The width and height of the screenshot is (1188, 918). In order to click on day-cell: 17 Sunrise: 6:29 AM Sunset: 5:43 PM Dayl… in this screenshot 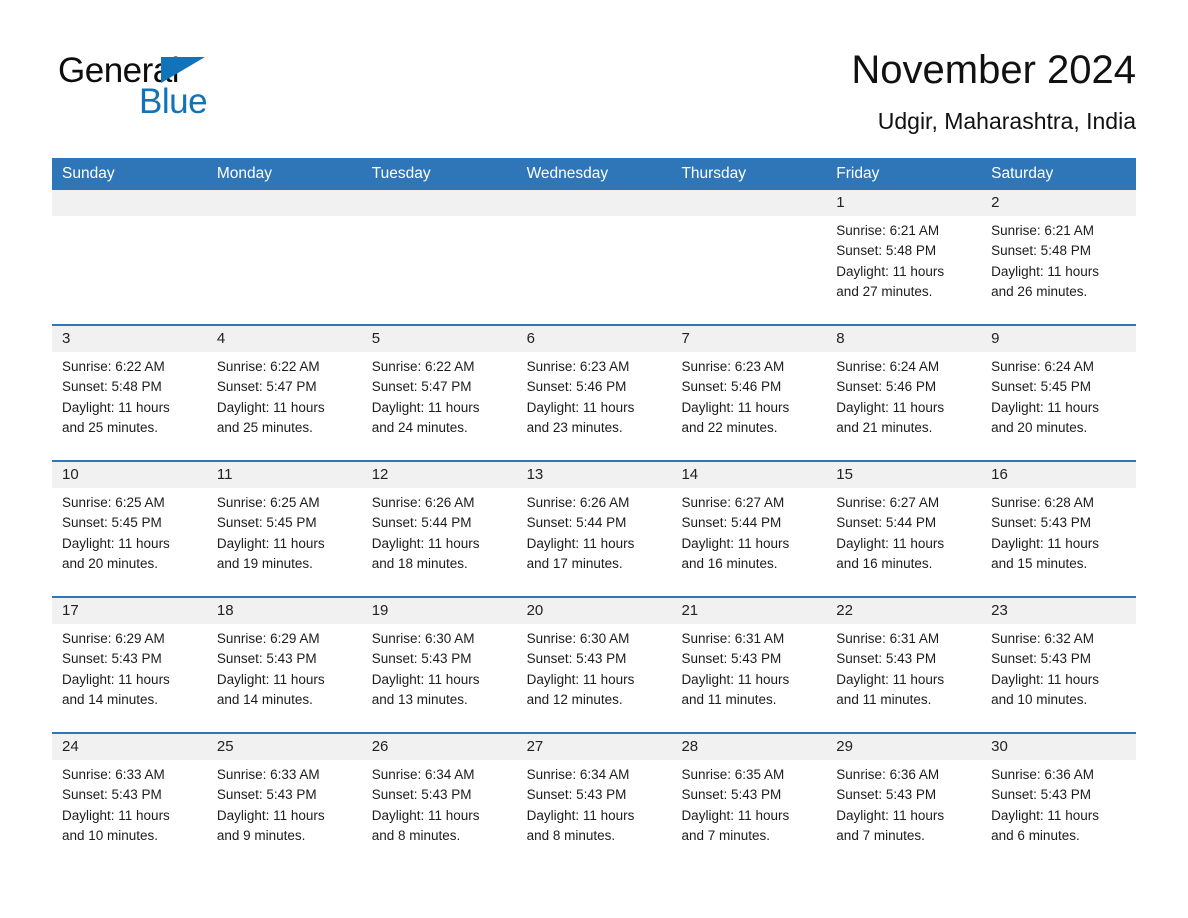, I will do `click(129, 665)`.